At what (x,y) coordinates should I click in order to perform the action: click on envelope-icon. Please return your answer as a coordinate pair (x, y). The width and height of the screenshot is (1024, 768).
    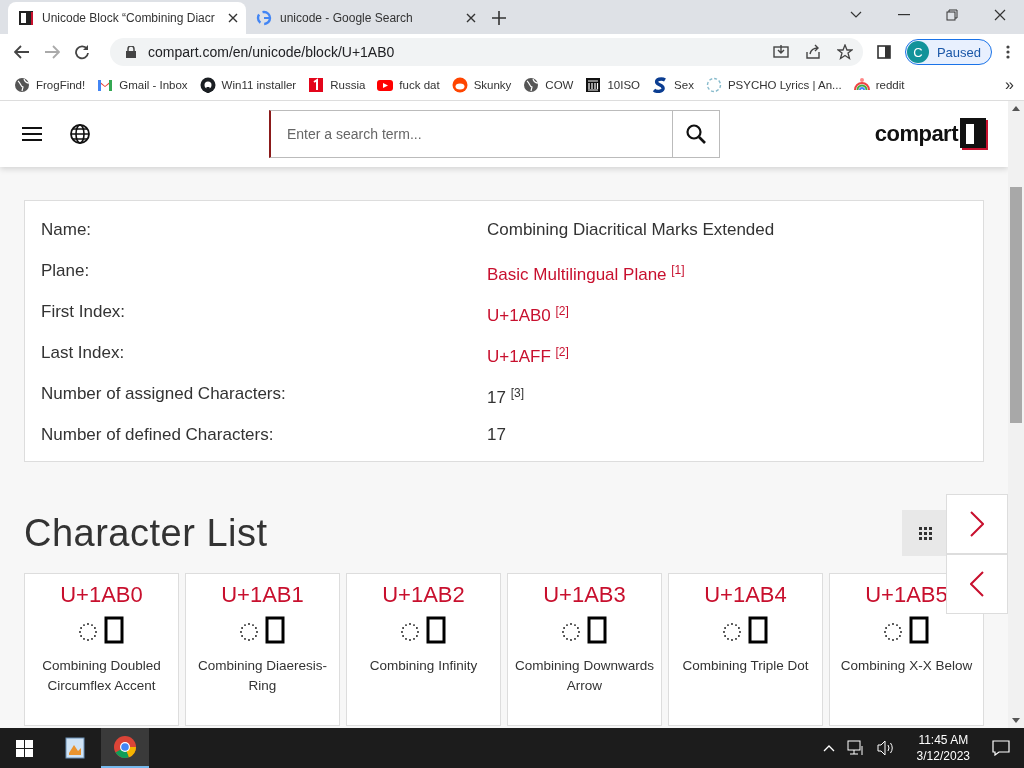
    Looking at the image, I should click on (105, 85).